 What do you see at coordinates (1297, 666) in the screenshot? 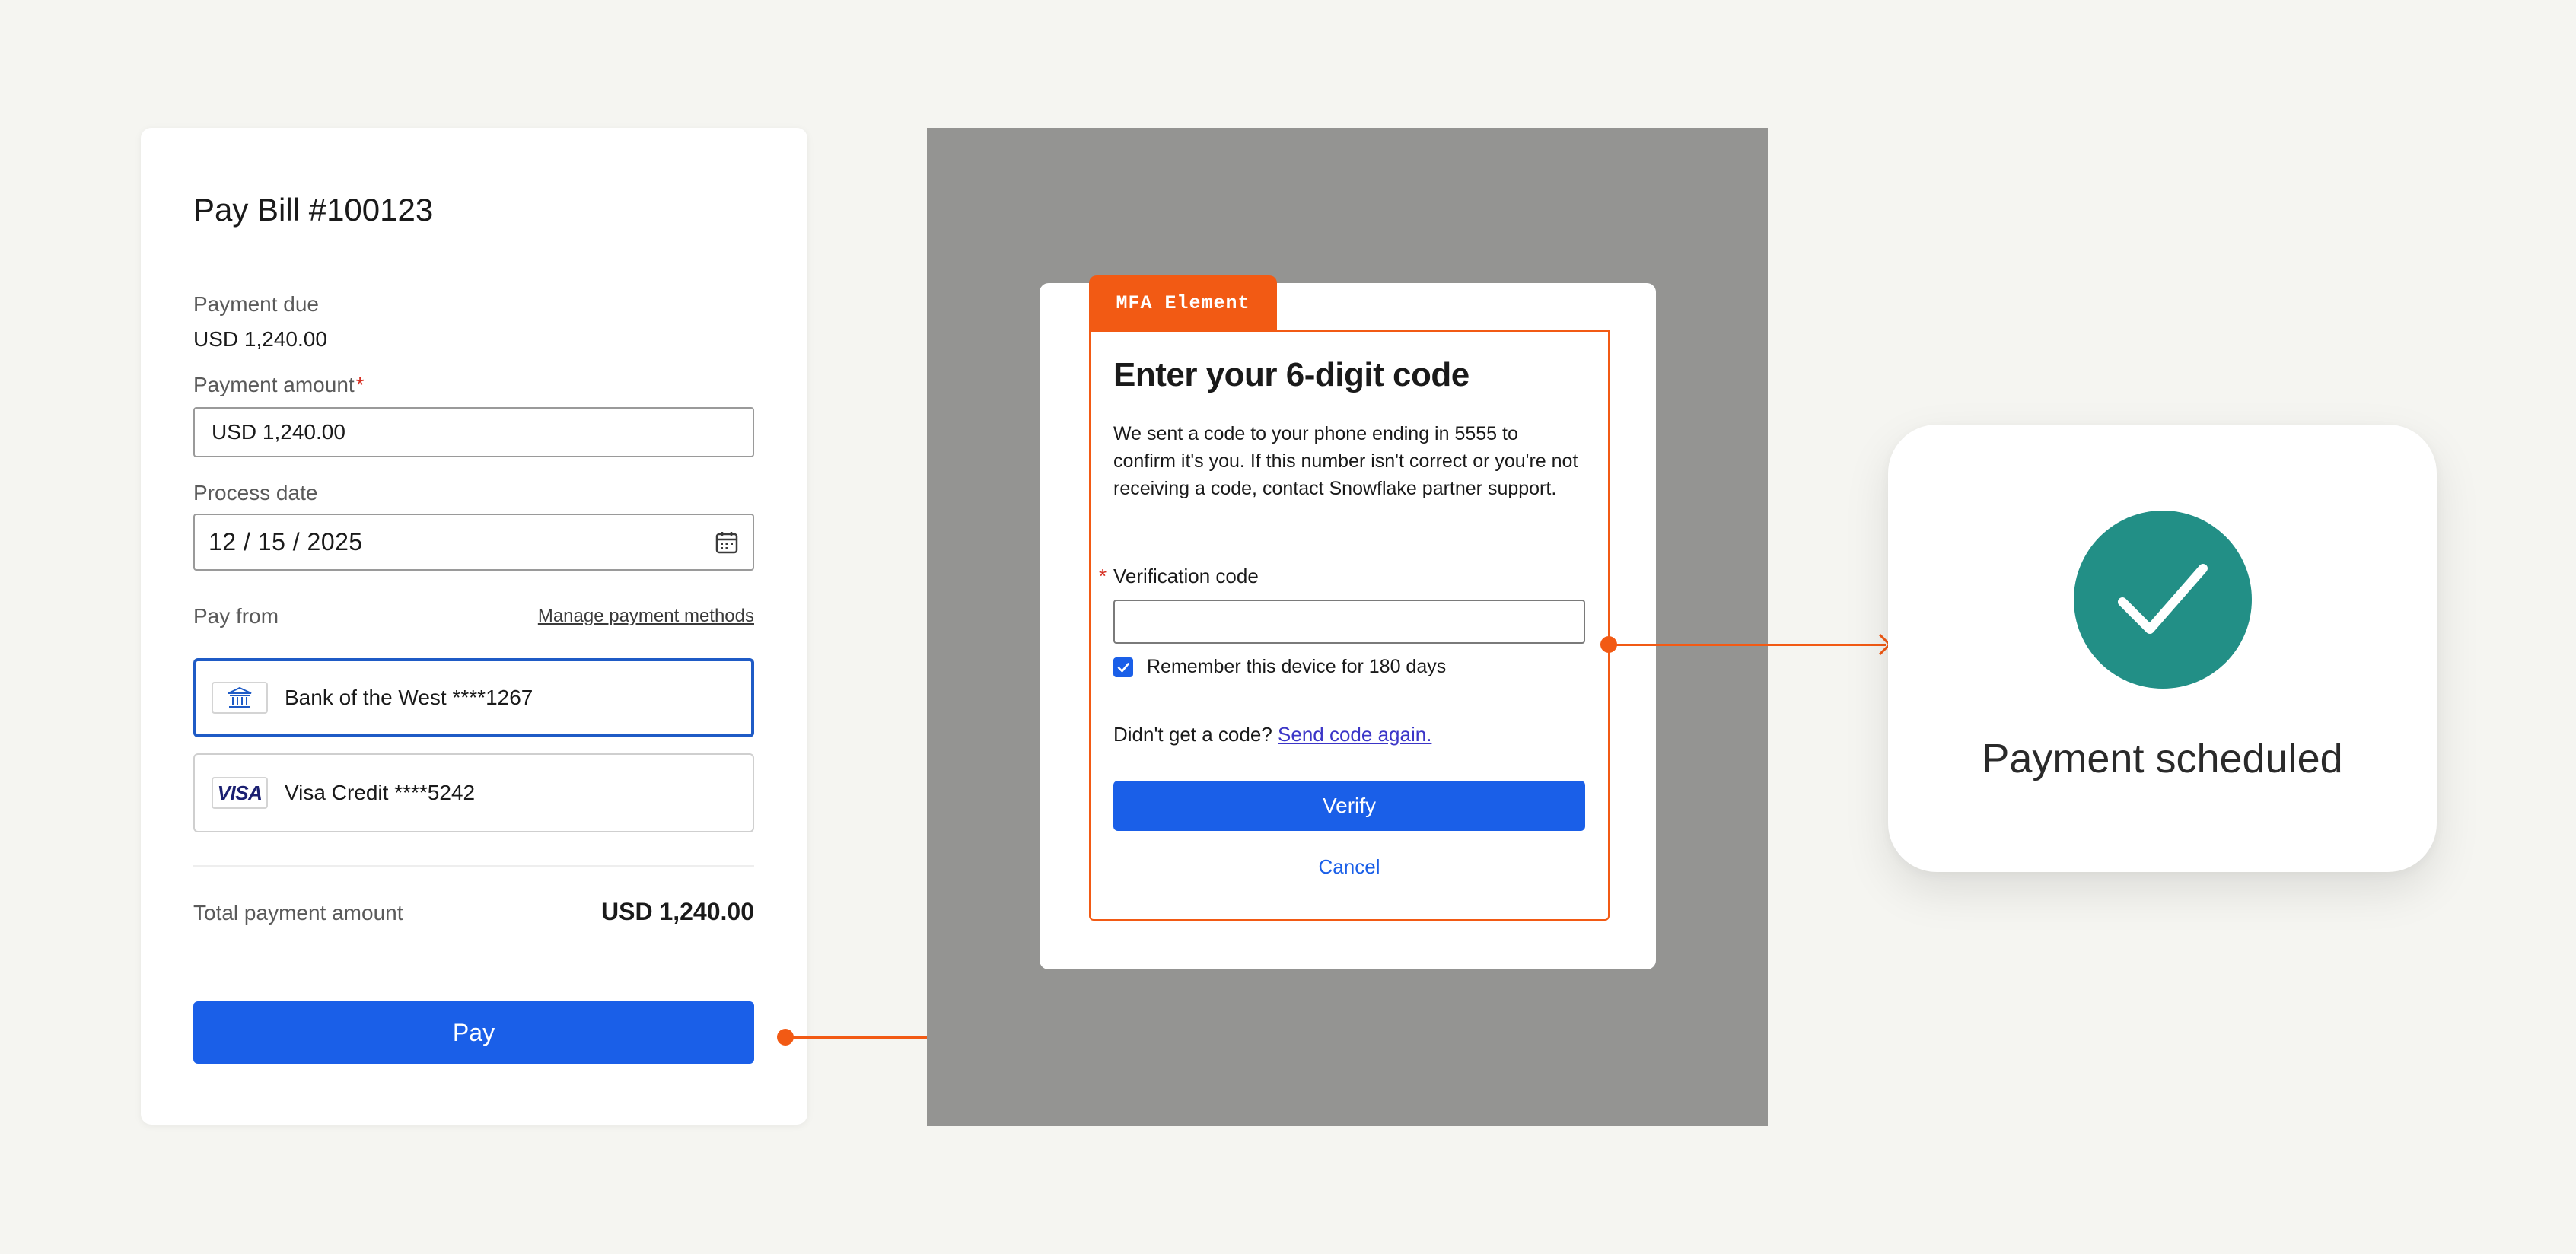
I see `remember-device-label: Remember this device for 180 days` at bounding box center [1297, 666].